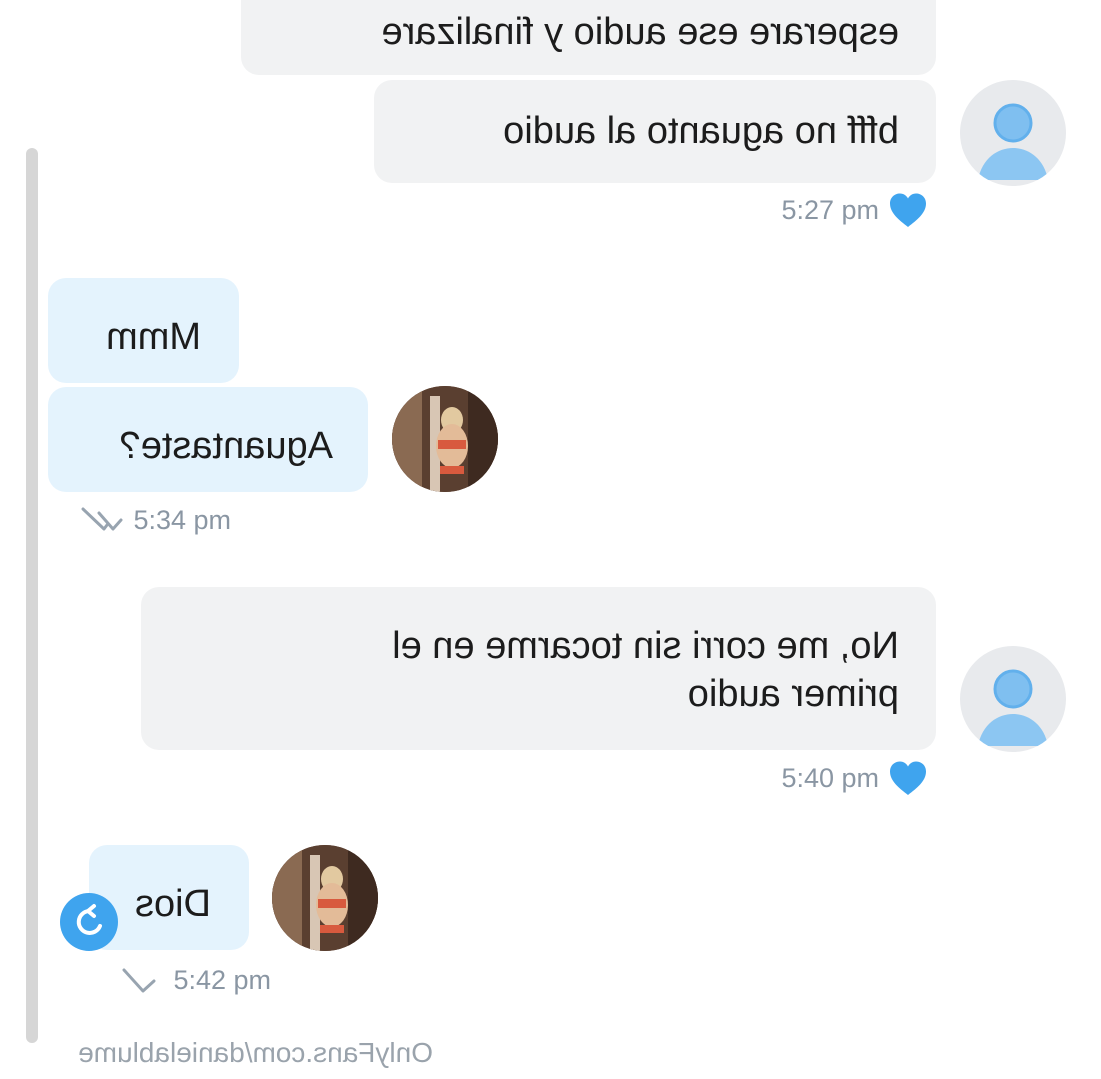 Image resolution: width=1101 pixels, height=1079 pixels. Describe the element at coordinates (222, 980) in the screenshot. I see `timestamp: 5:42 pm` at that location.